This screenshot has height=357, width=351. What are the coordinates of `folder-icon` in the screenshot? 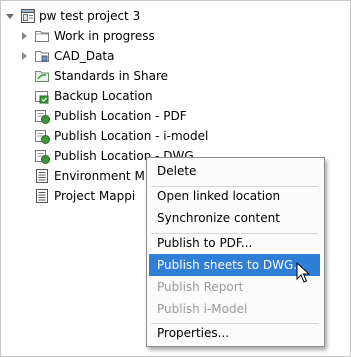 It's located at (42, 36).